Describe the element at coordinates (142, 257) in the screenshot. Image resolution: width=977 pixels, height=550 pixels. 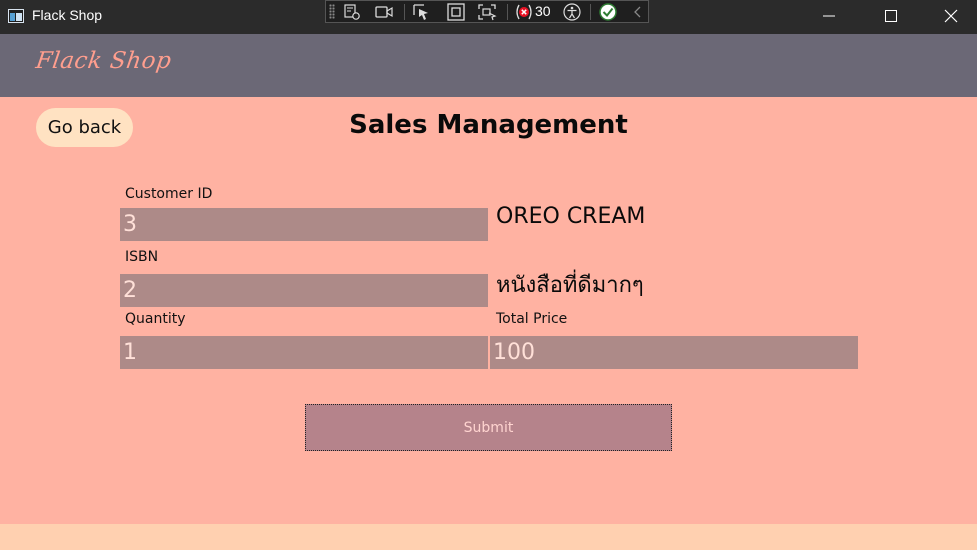
I see `isbn-label: ISBN` at that location.